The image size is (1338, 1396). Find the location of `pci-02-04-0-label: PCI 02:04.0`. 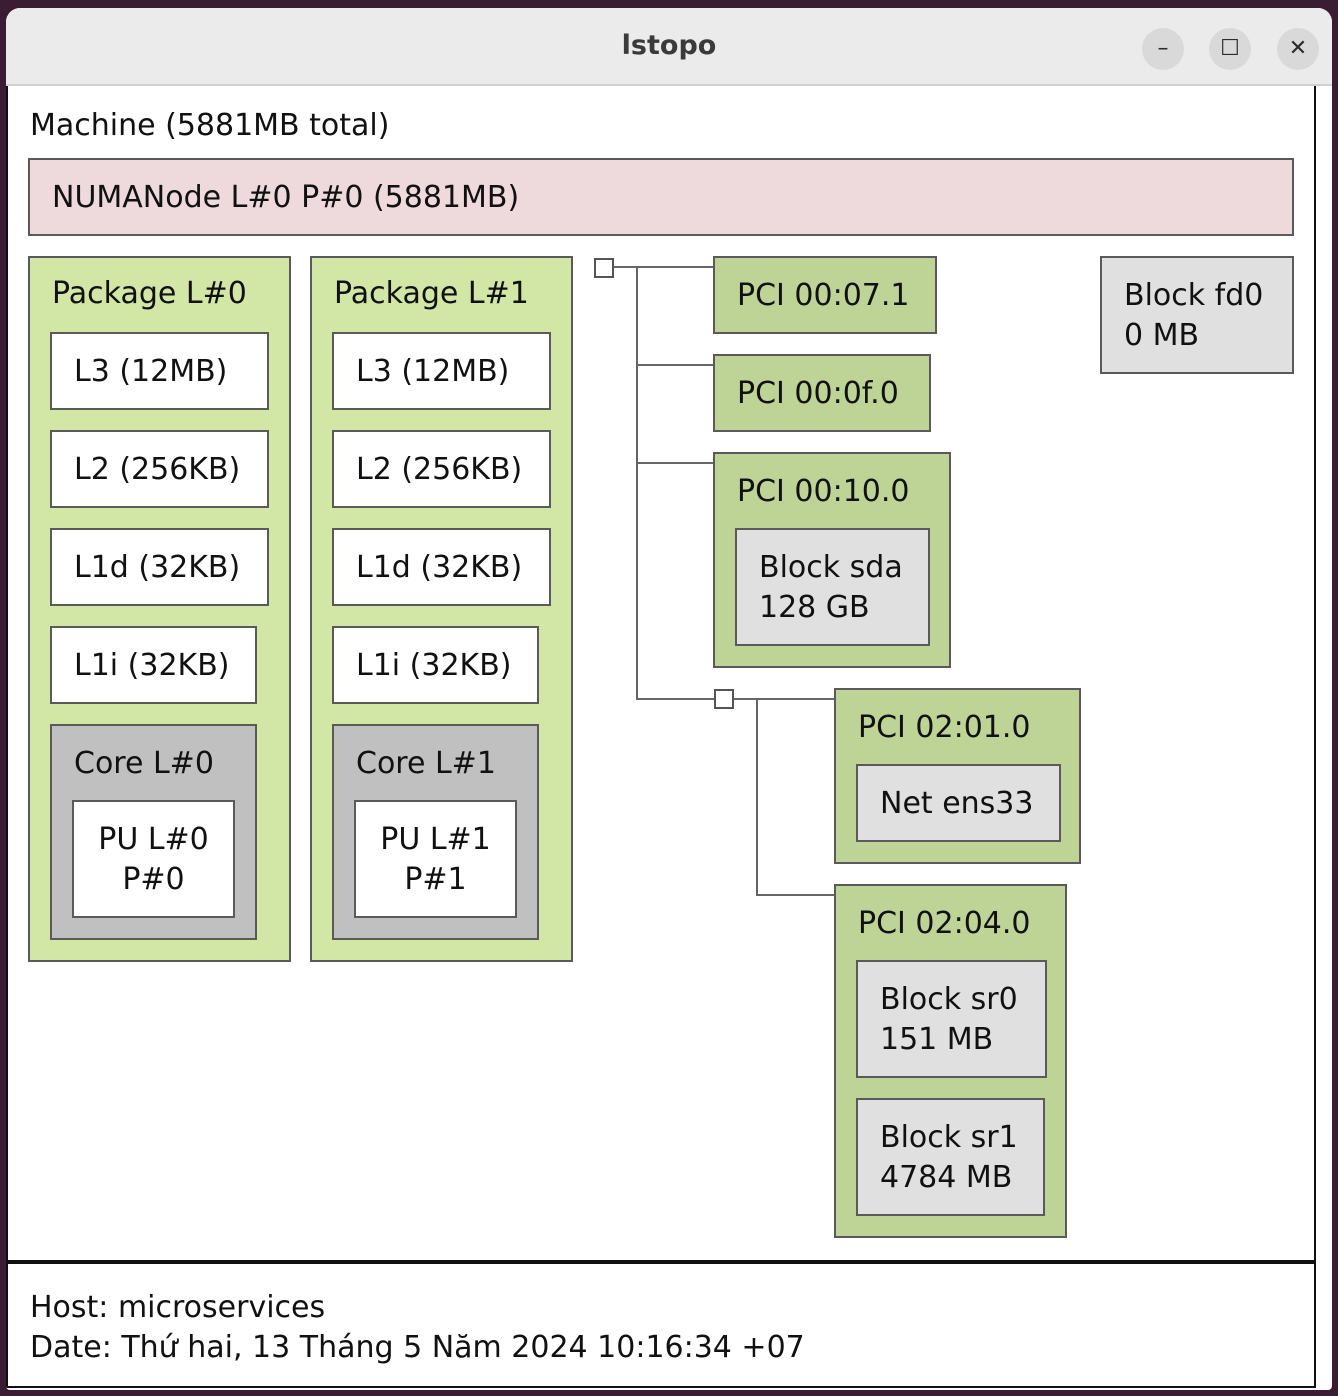

pci-02-04-0-label: PCI 02:04.0 is located at coordinates (944, 923).